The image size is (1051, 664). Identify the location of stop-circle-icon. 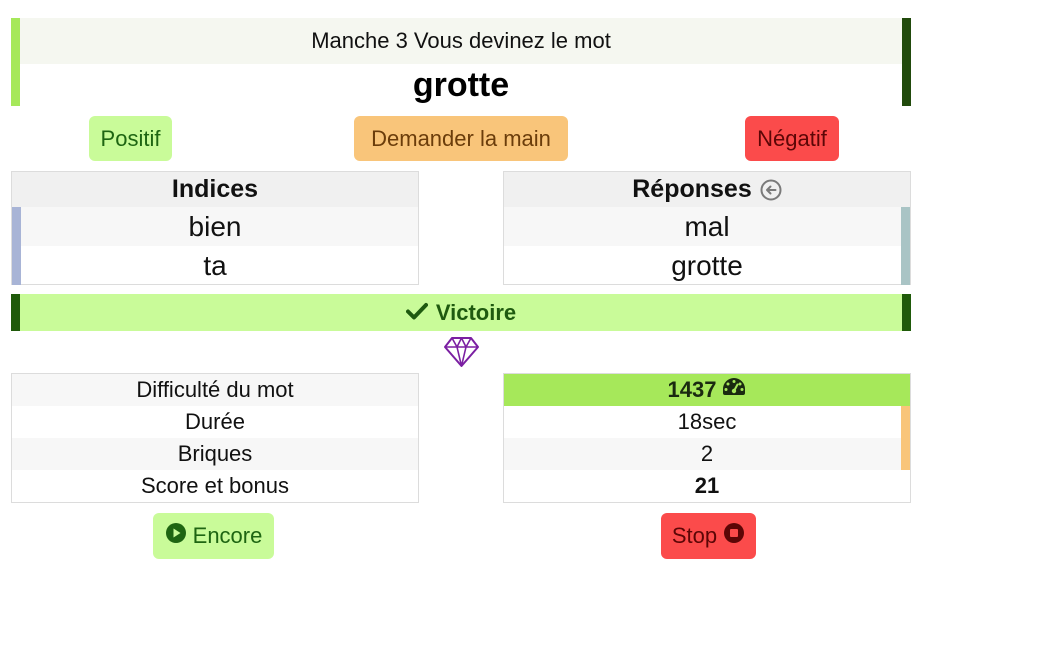
(734, 536).